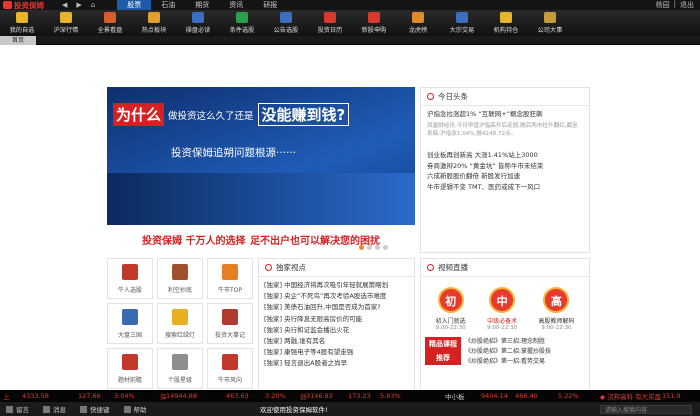 The image size is (700, 416). What do you see at coordinates (336, 296) in the screenshot?
I see `exclusive-item: [独家] 央企“不死鸟”再次考验A股选市难度` at bounding box center [336, 296].